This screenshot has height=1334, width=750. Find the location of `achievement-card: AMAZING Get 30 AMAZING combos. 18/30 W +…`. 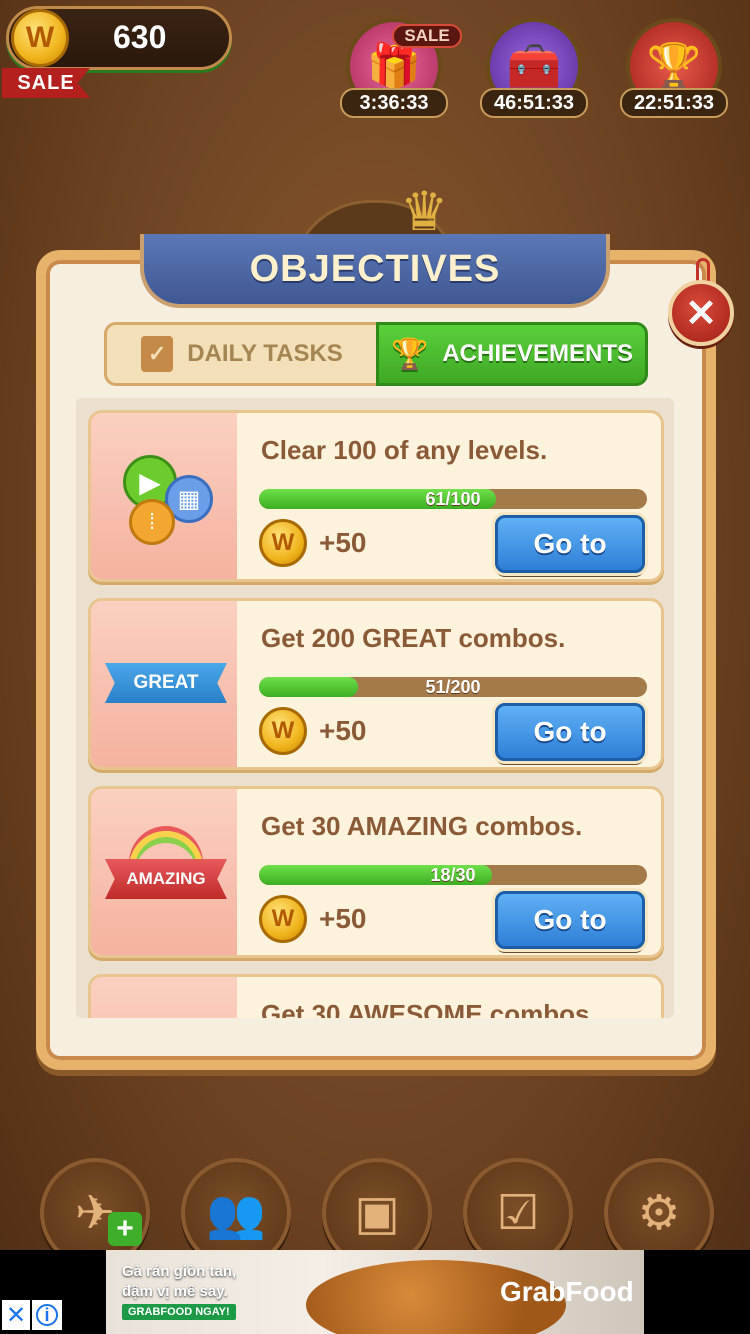

achievement-card: AMAZING Get 30 AMAZING combos. 18/30 W +… is located at coordinates (376, 872).